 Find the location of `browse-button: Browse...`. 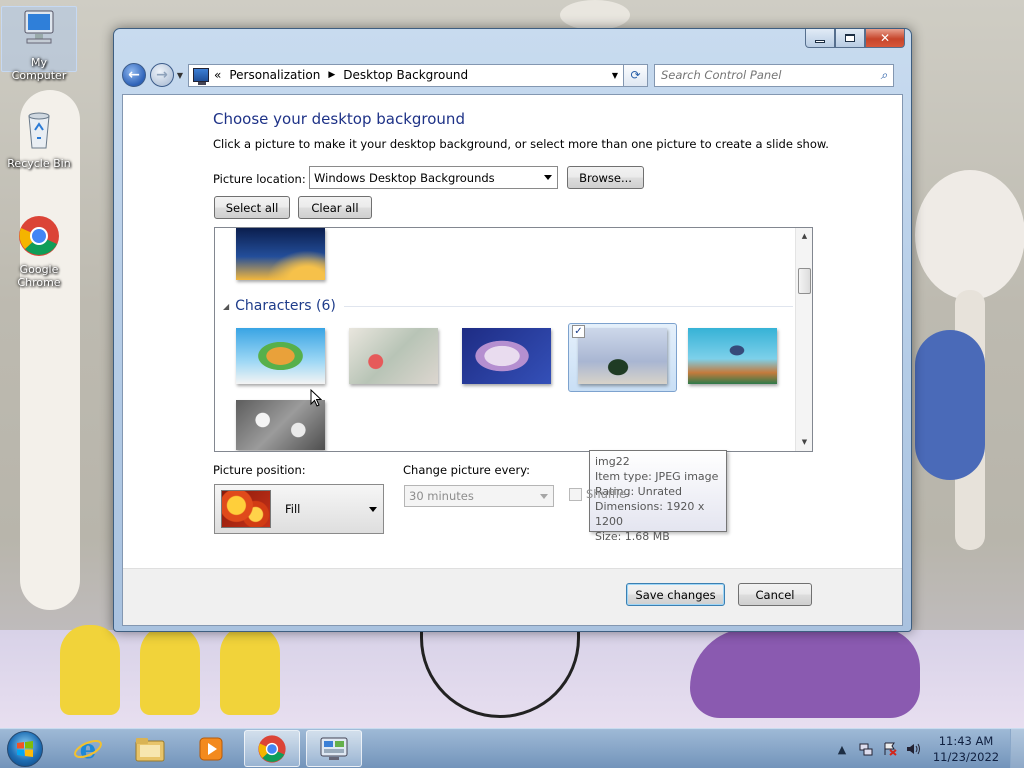

browse-button: Browse... is located at coordinates (605, 177).